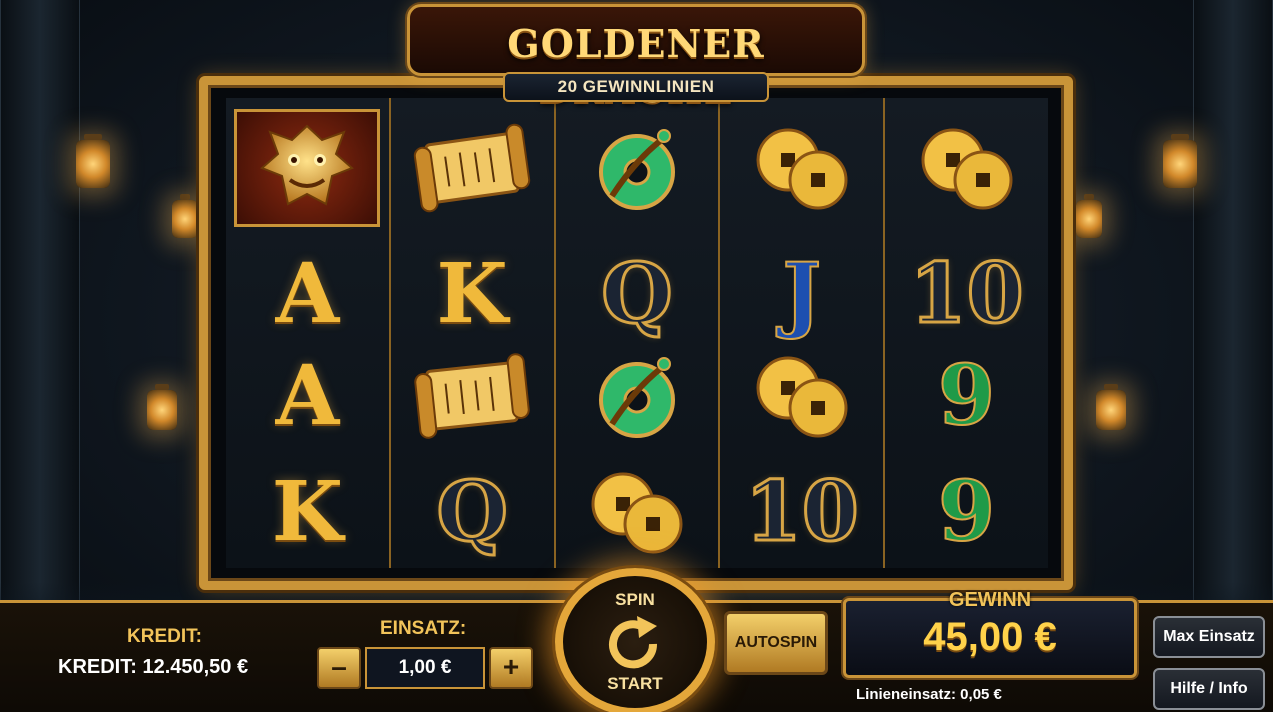 This screenshot has width=1273, height=712. I want to click on win-display: GEWINN 45,00 €, so click(990, 633).